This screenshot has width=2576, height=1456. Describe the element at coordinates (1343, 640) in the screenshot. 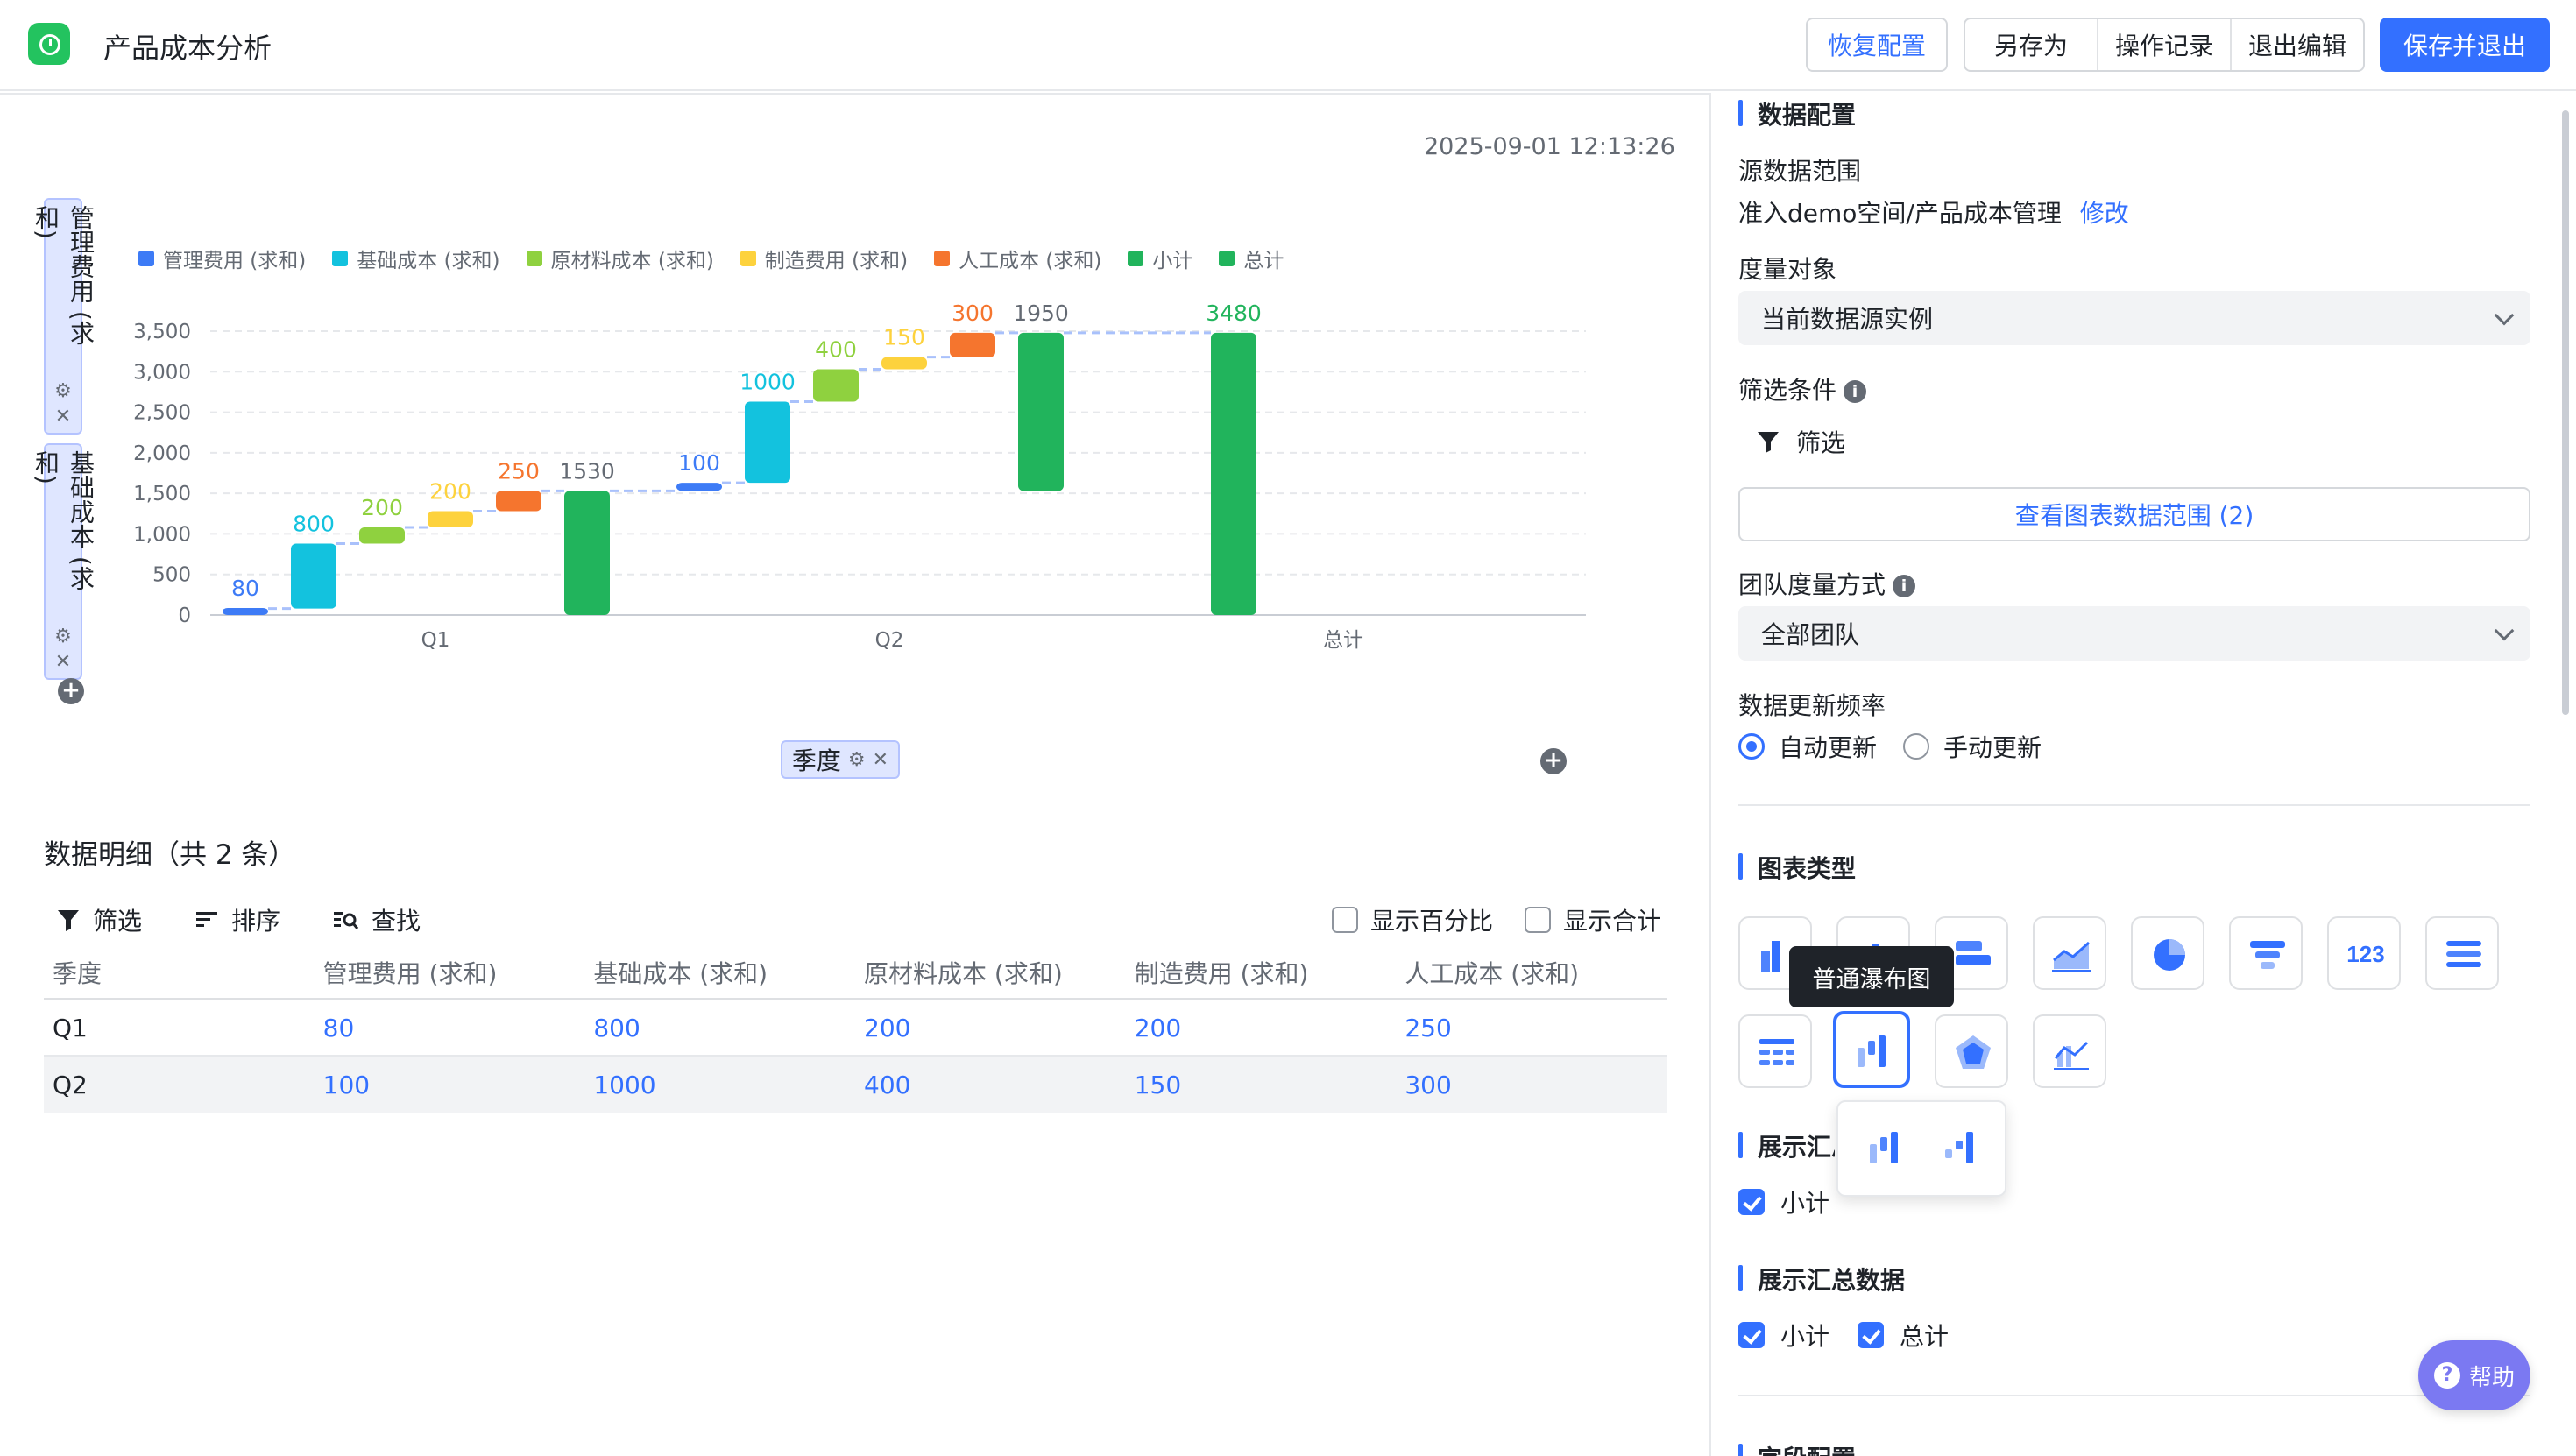

I see `x-tick-label: 总计` at that location.